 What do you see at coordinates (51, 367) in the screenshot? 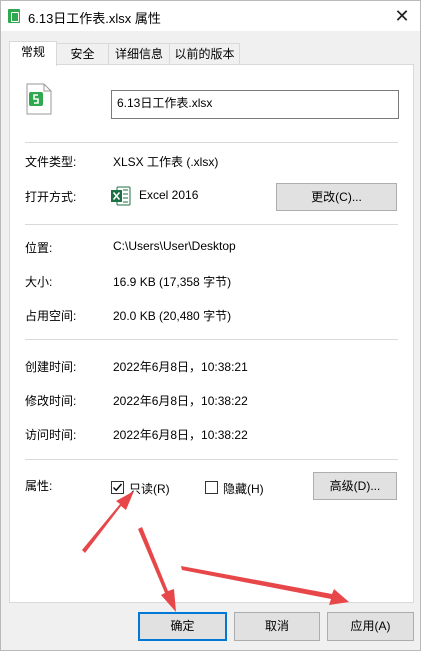
I see `created-label: 创建时间:` at bounding box center [51, 367].